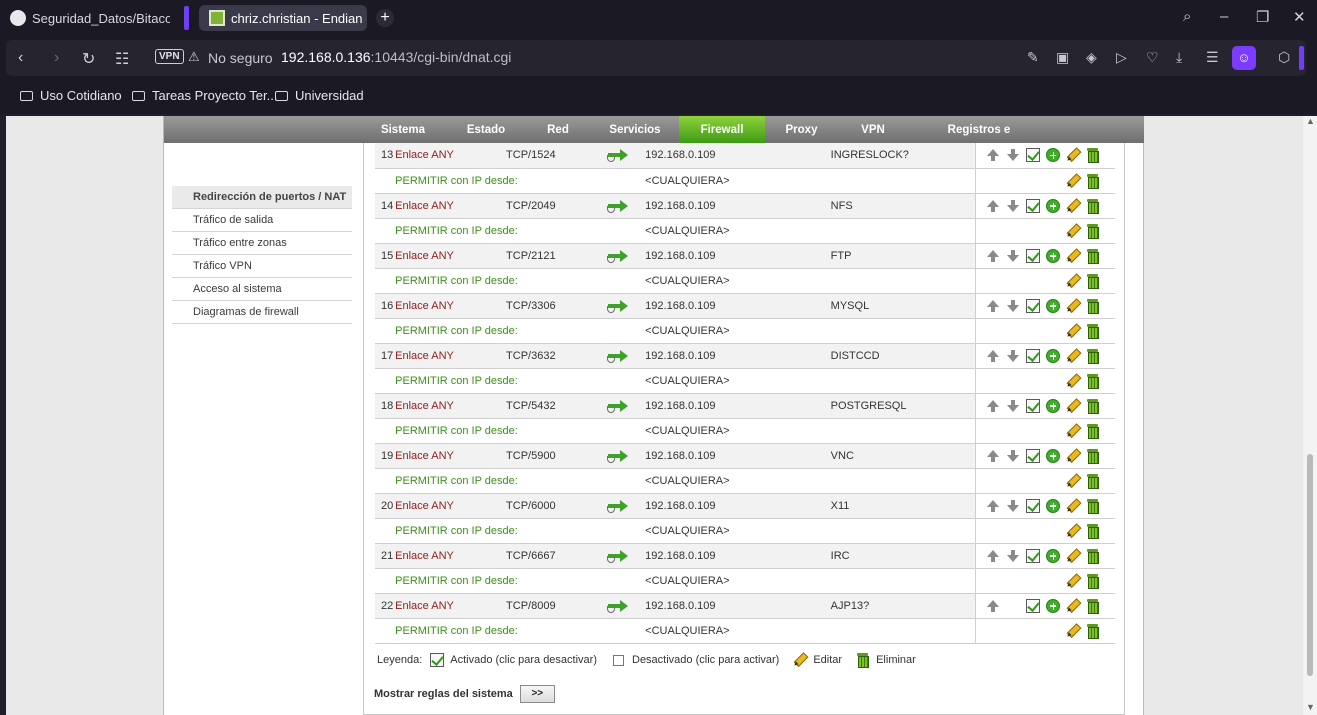  Describe the element at coordinates (801, 129) in the screenshot. I see `menu-proxy: Proxy` at that location.